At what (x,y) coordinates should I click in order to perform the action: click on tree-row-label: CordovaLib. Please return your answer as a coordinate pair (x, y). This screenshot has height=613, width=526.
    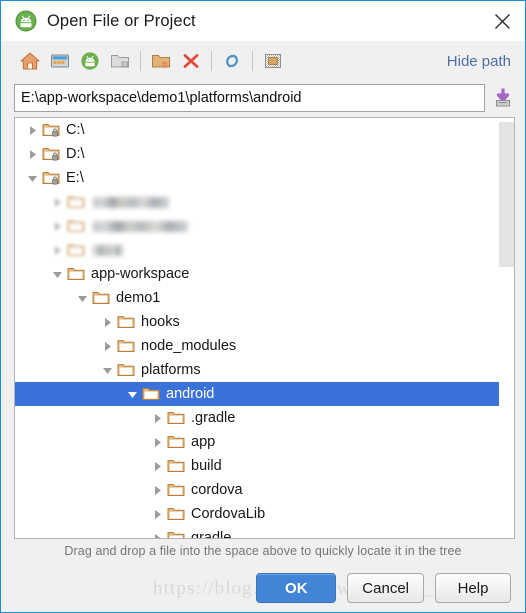
    Looking at the image, I should click on (228, 514).